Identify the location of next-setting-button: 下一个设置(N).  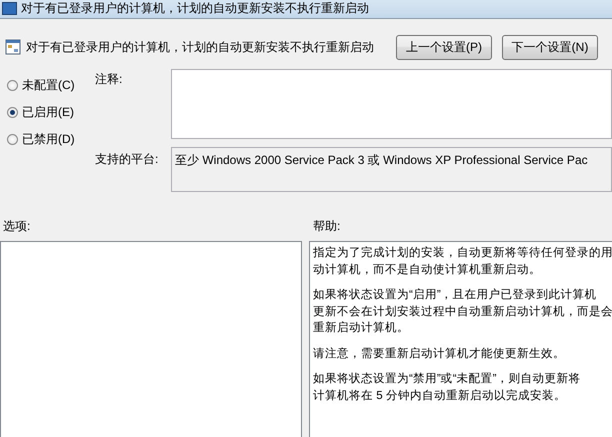
(550, 47).